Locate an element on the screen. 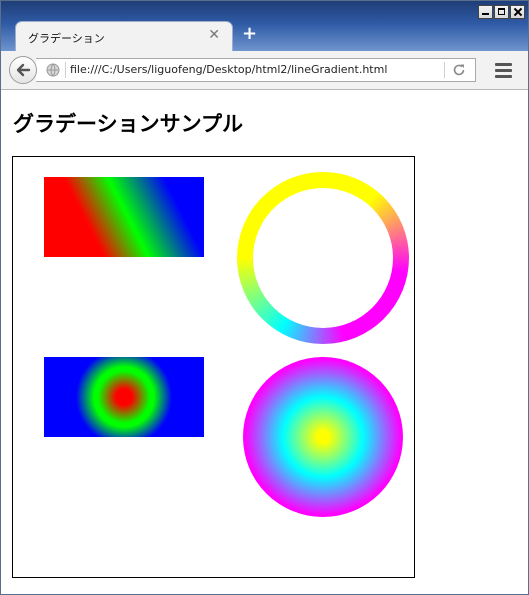  back-button is located at coordinates (23, 70).